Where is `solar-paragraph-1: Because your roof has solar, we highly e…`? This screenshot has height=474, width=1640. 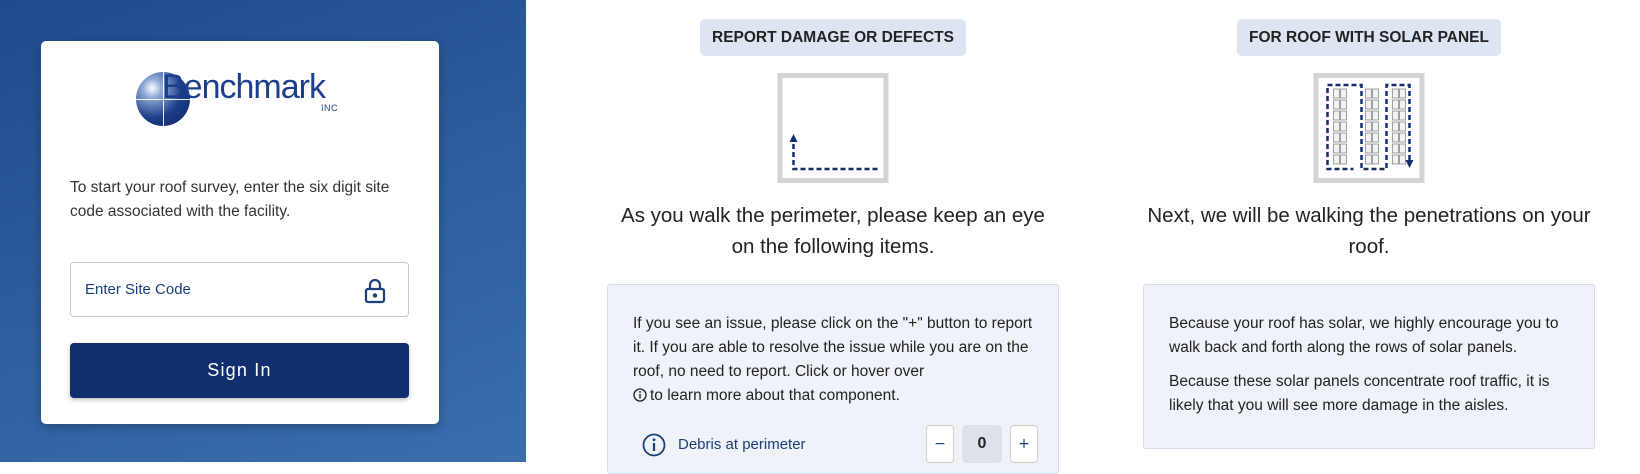 solar-paragraph-1: Because your roof has solar, we highly e… is located at coordinates (1364, 335).